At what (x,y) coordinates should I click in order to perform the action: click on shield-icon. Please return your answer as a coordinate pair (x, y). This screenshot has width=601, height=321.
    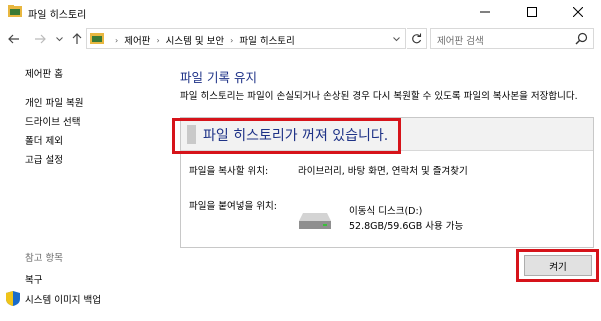
    Looking at the image, I should click on (13, 298).